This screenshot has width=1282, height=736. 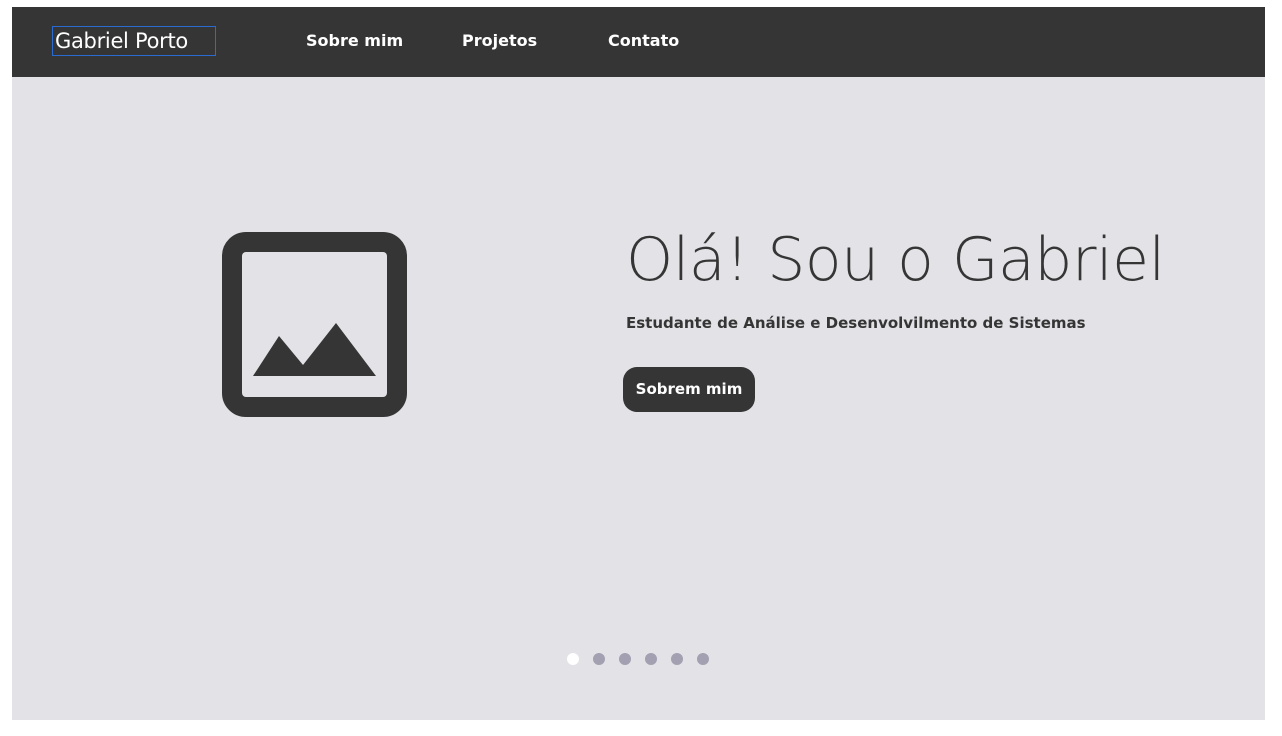 I want to click on about-me-button: Sobrem mim, so click(x=689, y=389).